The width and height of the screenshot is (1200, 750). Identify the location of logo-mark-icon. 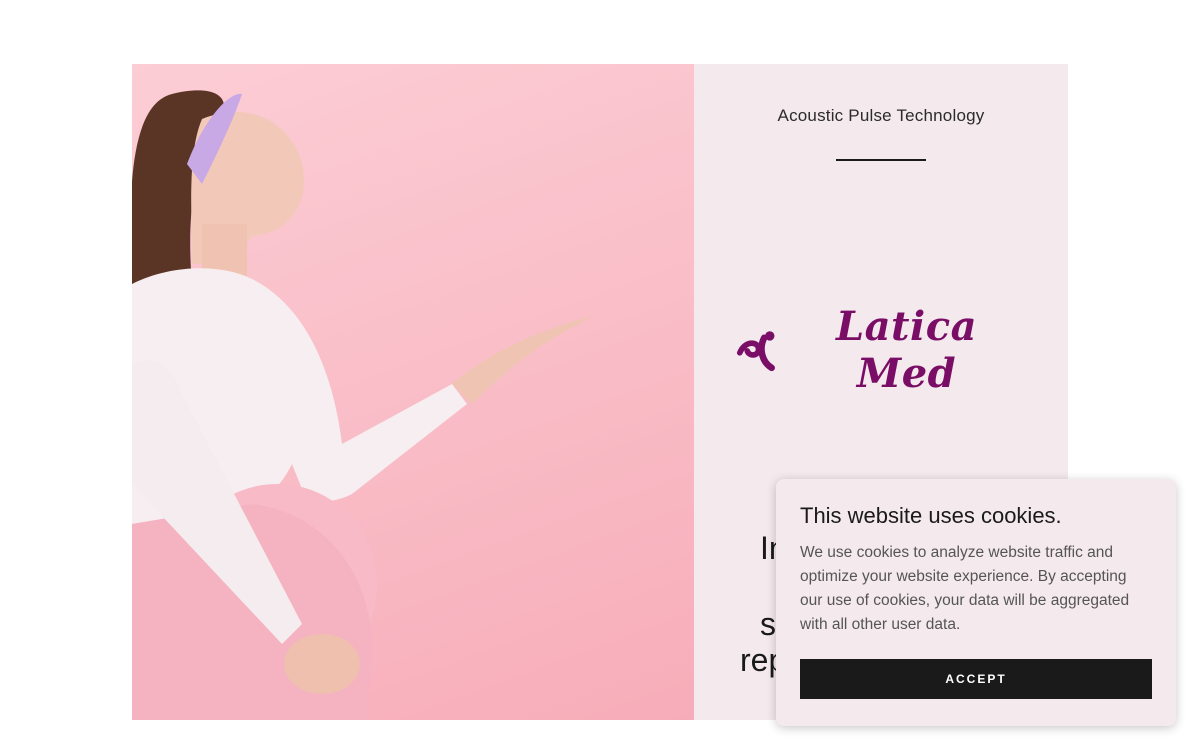
(755, 351).